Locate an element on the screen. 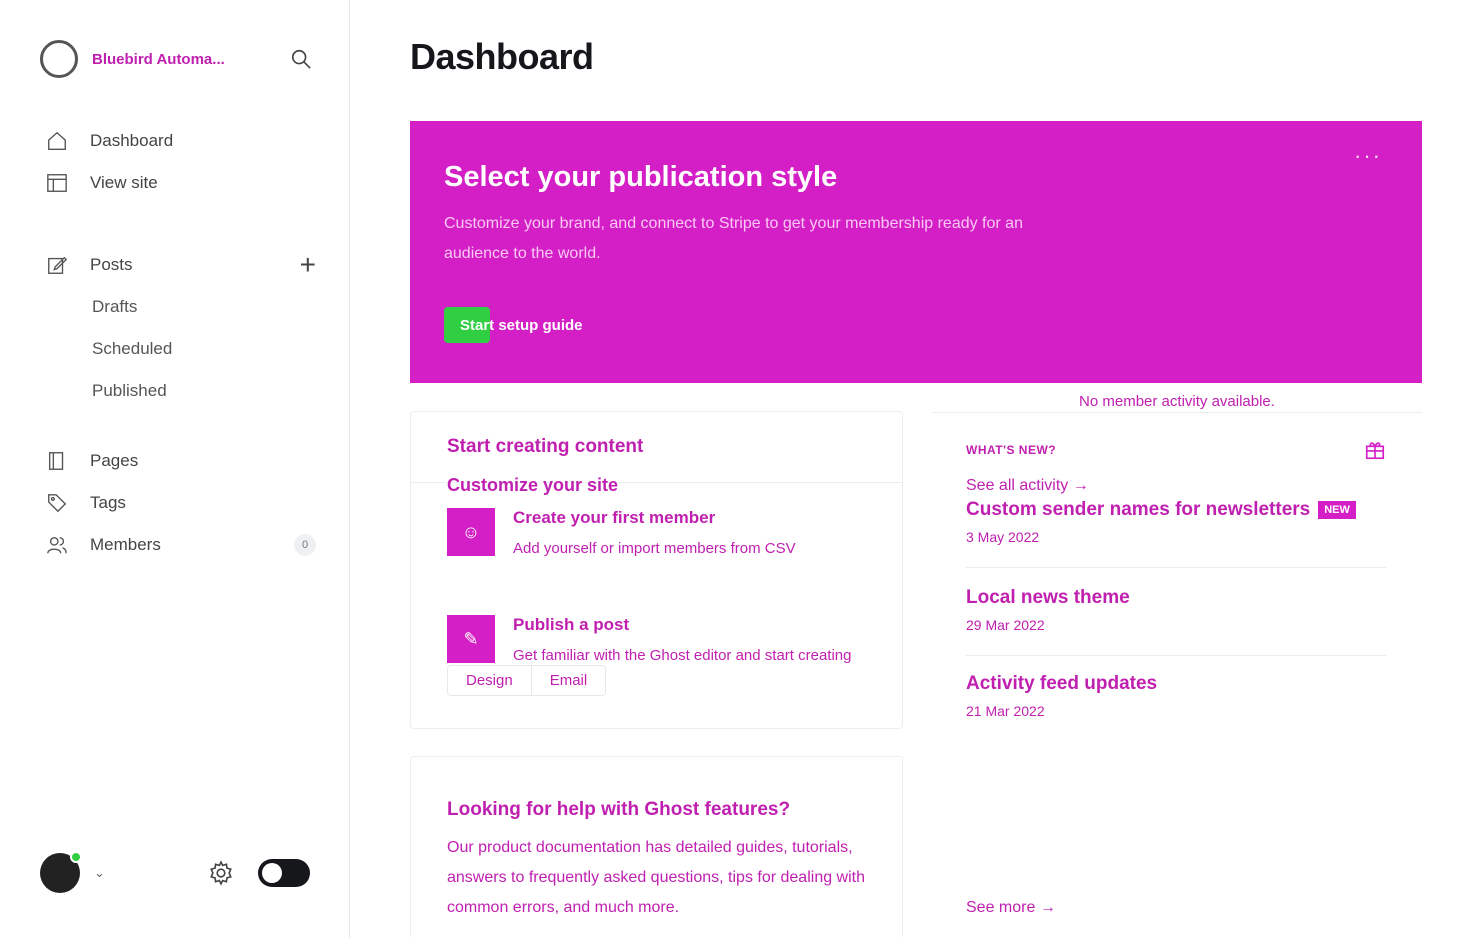 This screenshot has width=1483, height=938. new-badge: NEW is located at coordinates (1337, 510).